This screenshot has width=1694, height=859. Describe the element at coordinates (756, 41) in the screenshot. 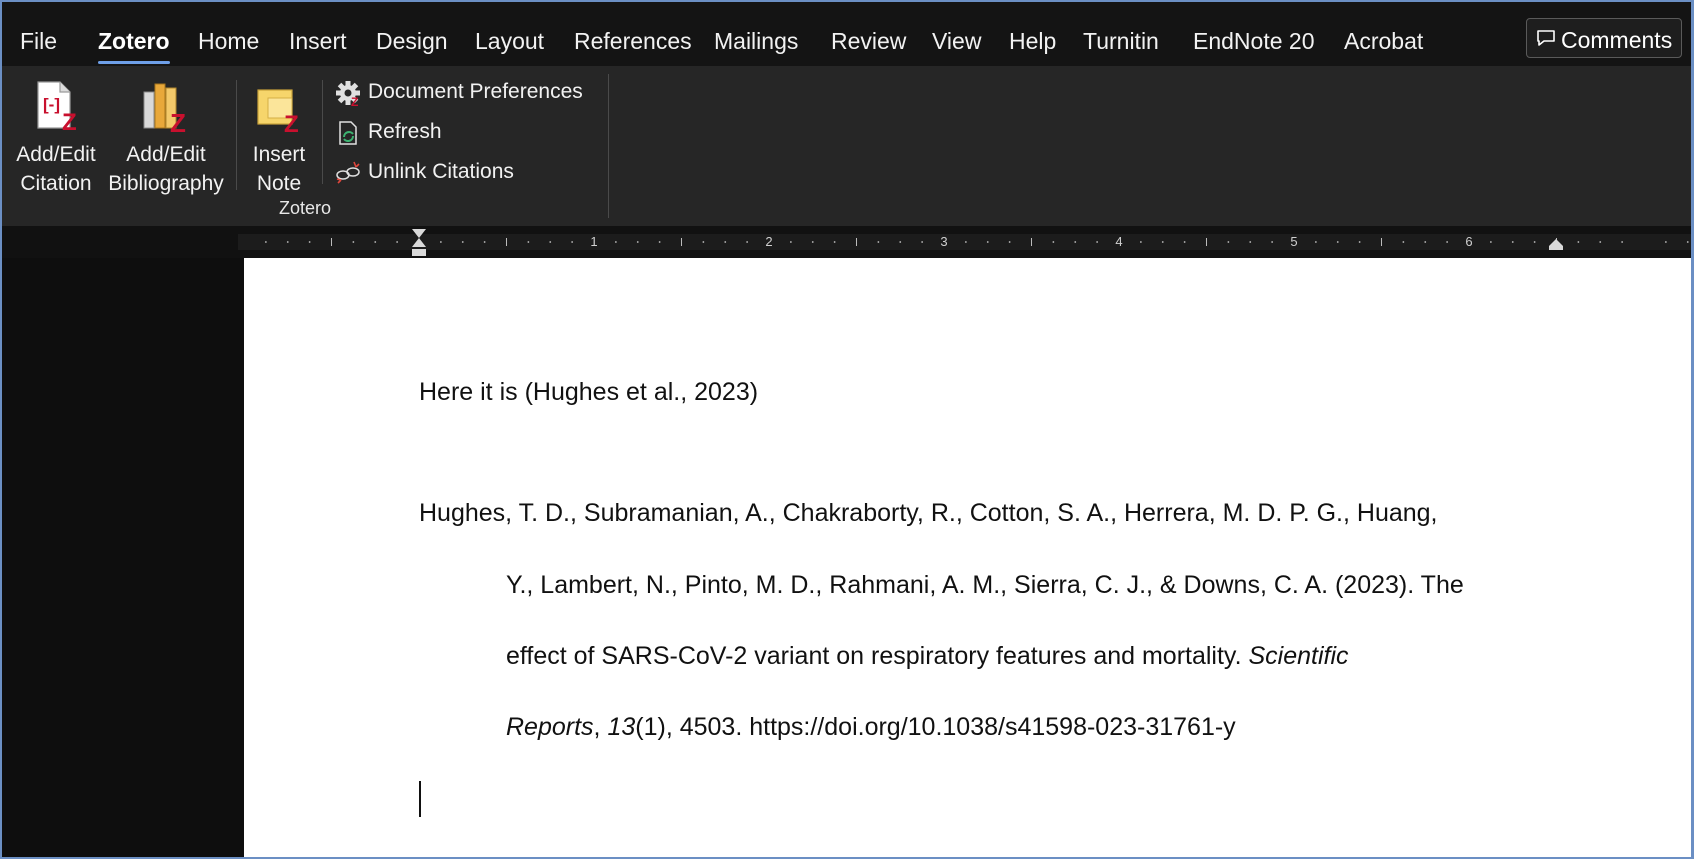

I see `tab-mailings: Mailings` at that location.